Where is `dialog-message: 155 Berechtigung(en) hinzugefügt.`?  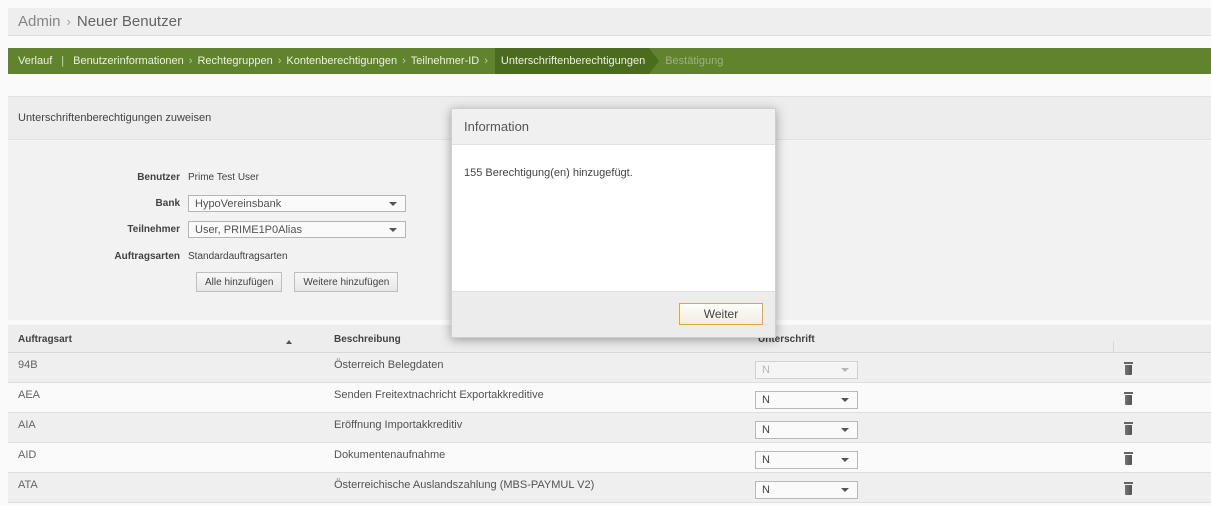 dialog-message: 155 Berechtigung(en) hinzugefügt. is located at coordinates (548, 173).